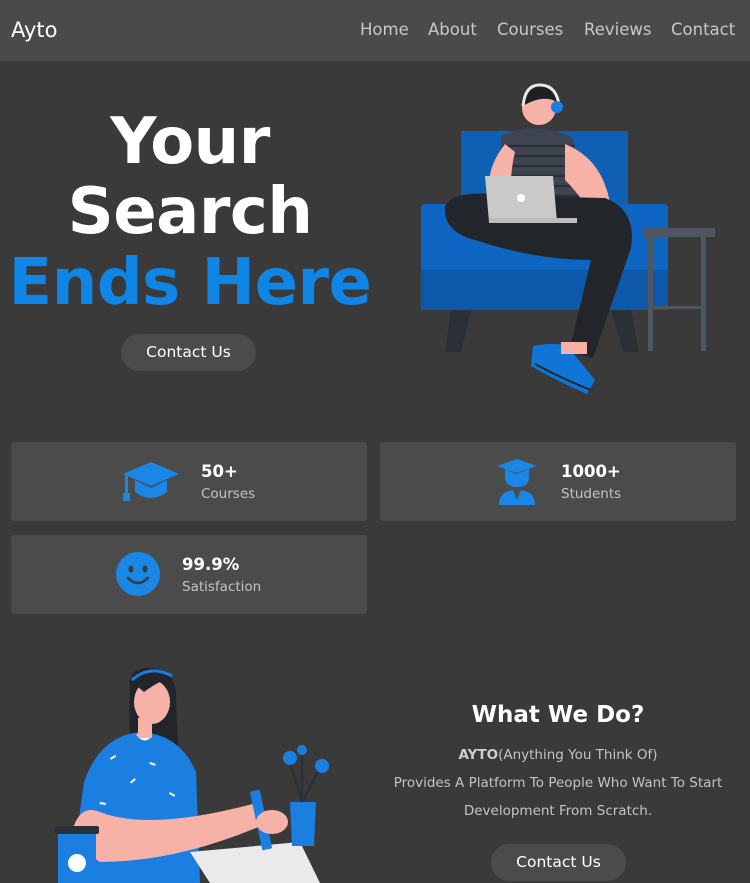  What do you see at coordinates (138, 574) in the screenshot?
I see `smiley-face-icon` at bounding box center [138, 574].